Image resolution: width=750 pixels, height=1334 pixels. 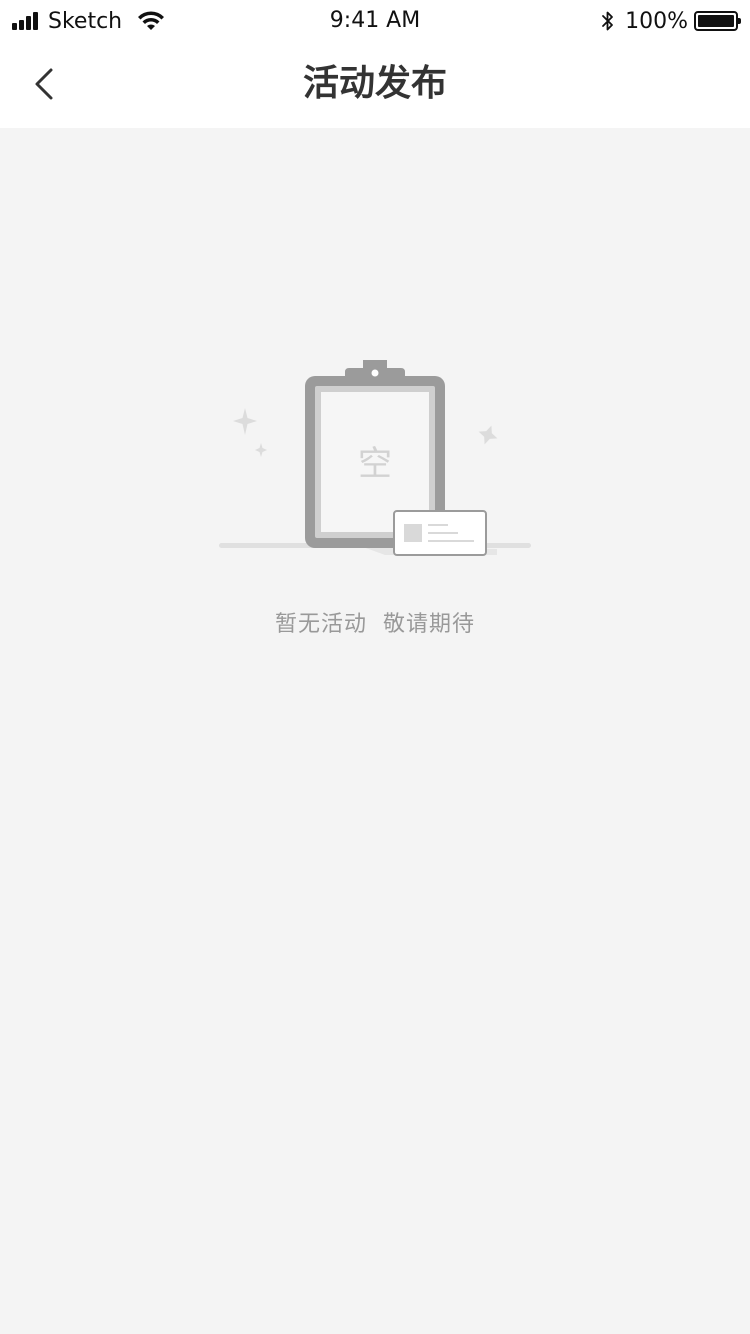 I want to click on nav-bar: 活动发布, so click(x=375, y=84).